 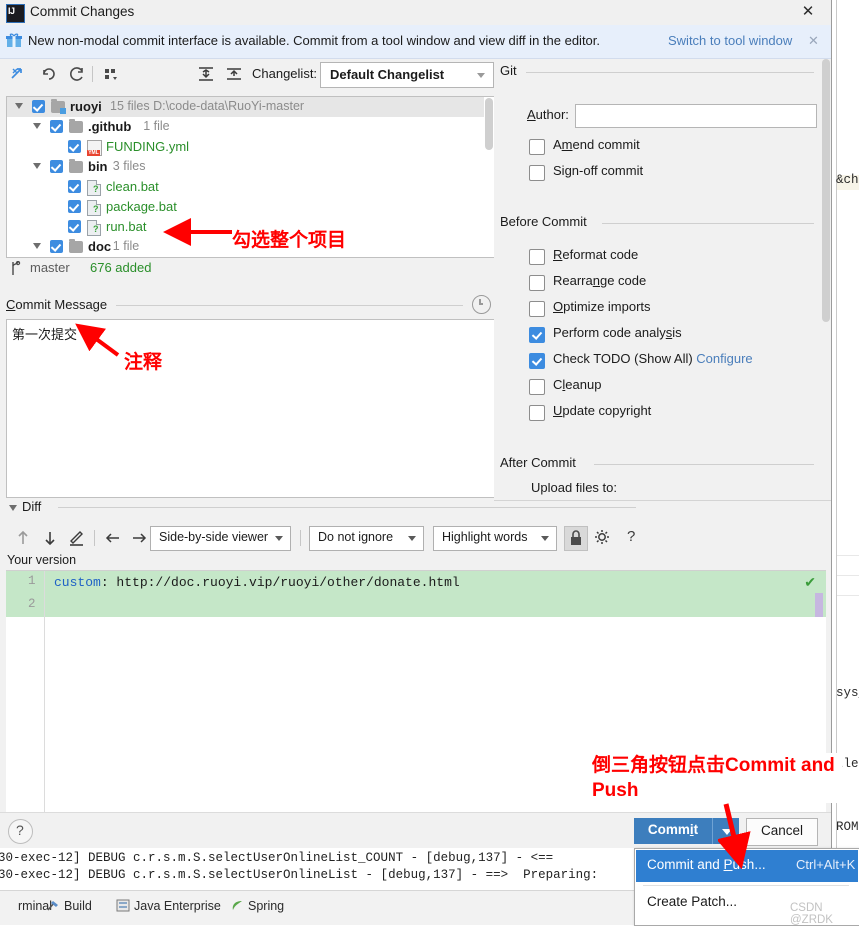 I want to click on show-diff-icon, so click(x=19, y=74).